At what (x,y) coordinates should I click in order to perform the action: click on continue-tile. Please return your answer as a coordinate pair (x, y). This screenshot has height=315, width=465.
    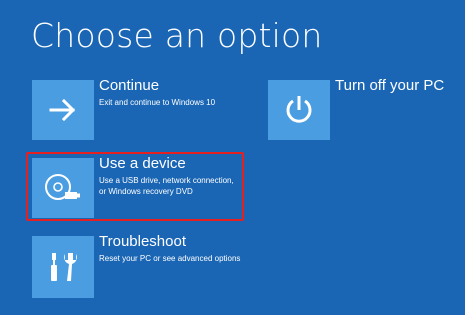
    Looking at the image, I should click on (63, 110).